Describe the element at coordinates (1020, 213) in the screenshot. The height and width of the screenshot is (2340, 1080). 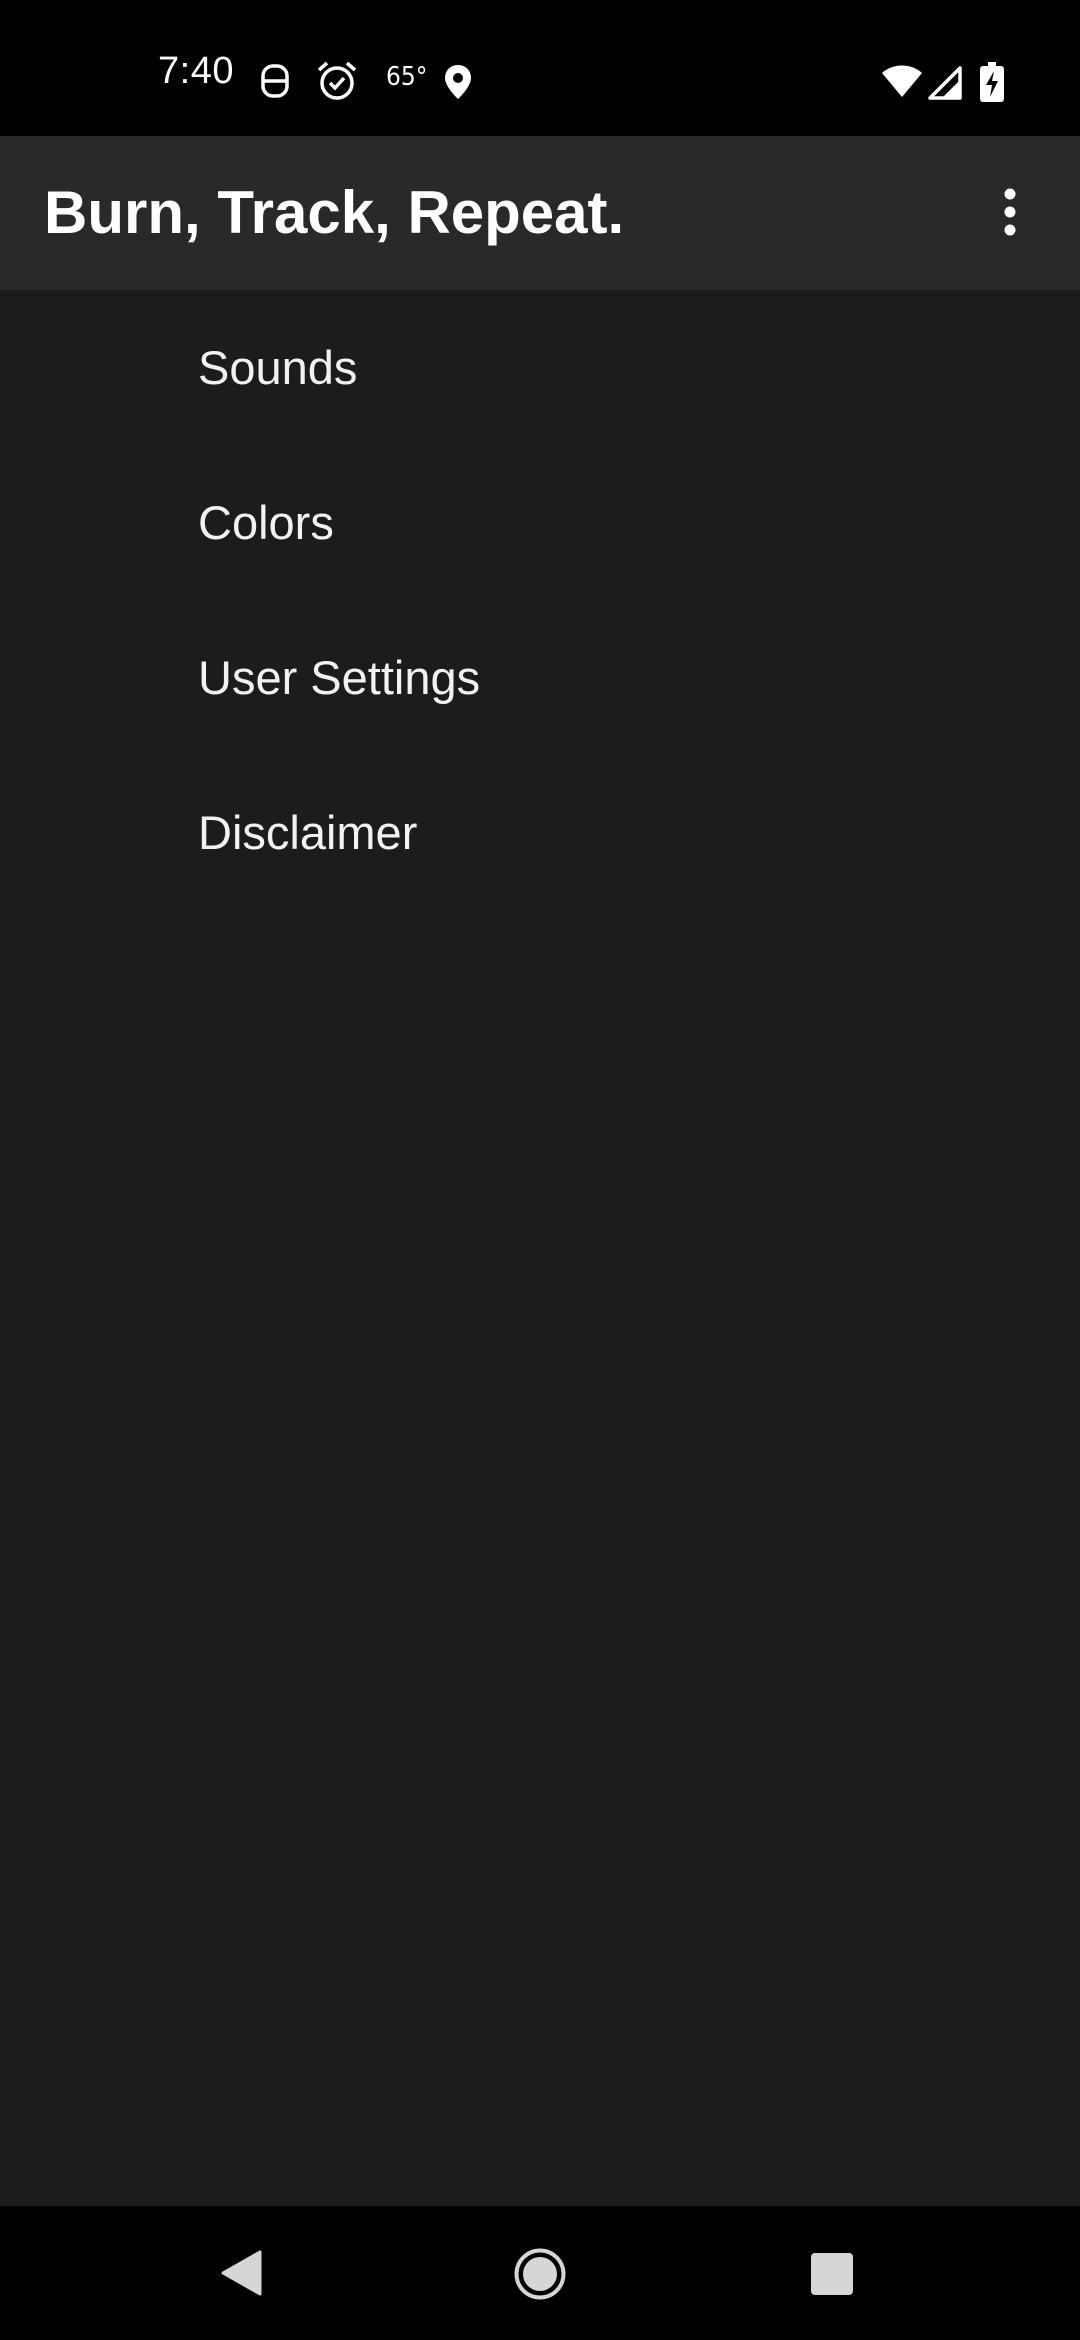
I see `overflow-menu-button` at that location.